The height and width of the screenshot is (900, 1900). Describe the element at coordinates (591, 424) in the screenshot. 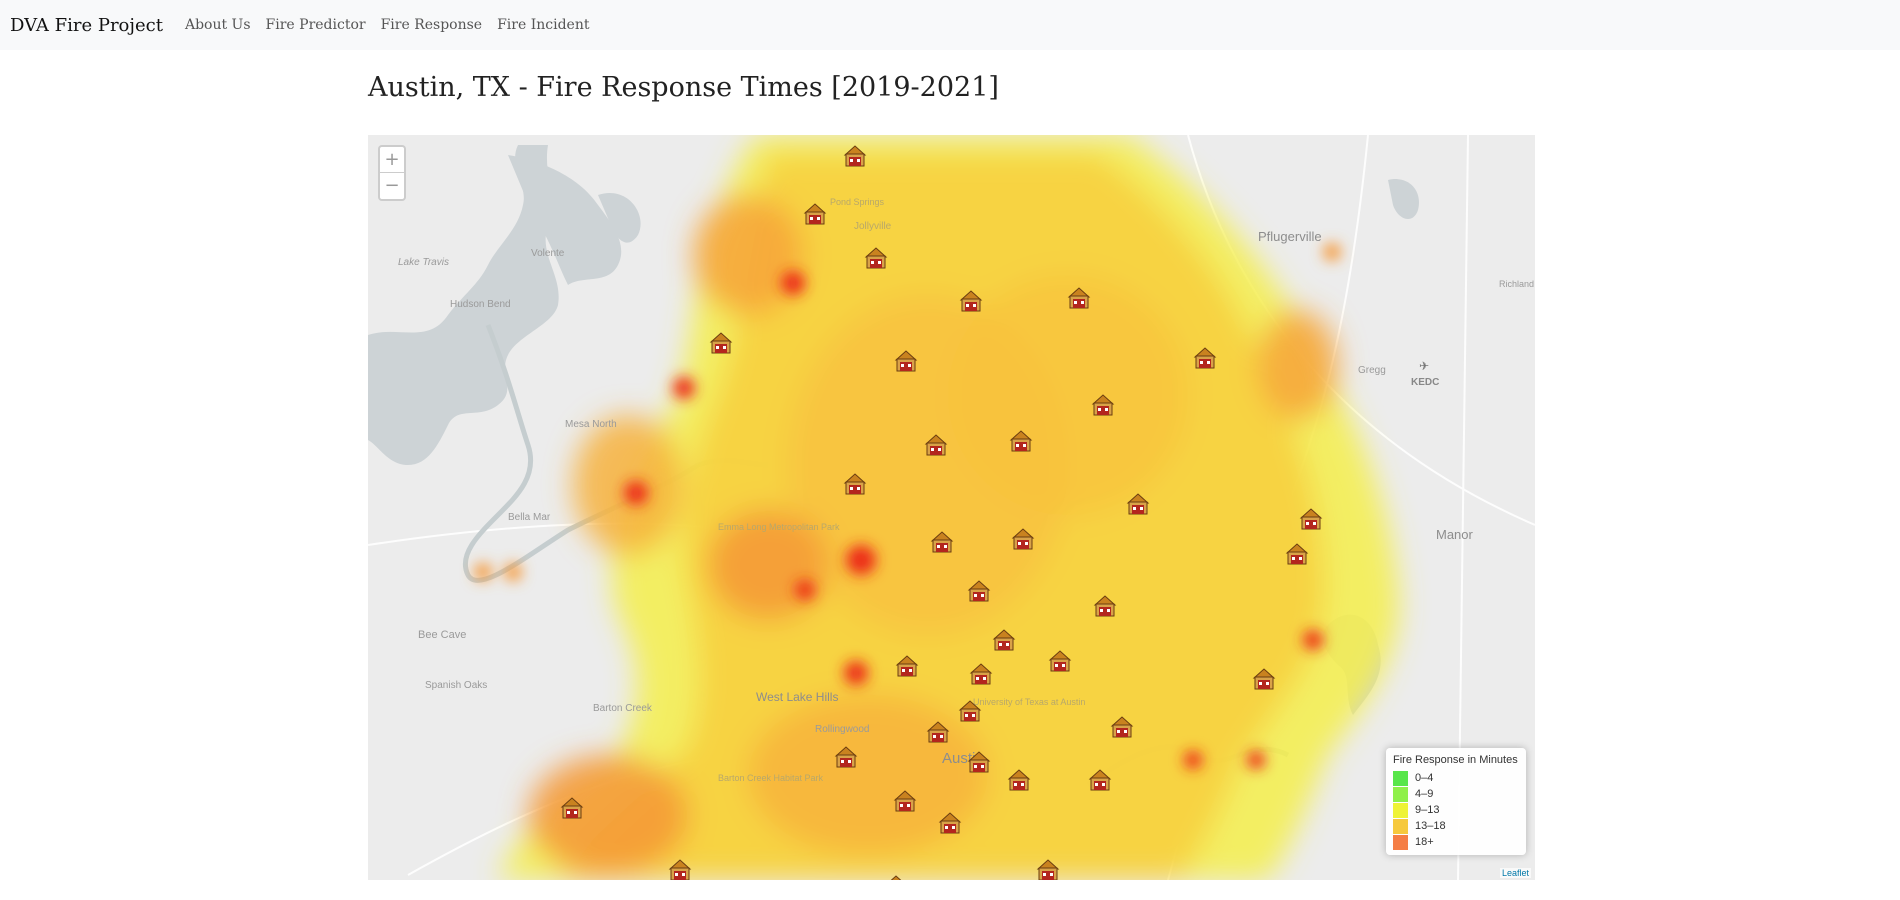

I see `label-mesa-north: Mesa North` at that location.